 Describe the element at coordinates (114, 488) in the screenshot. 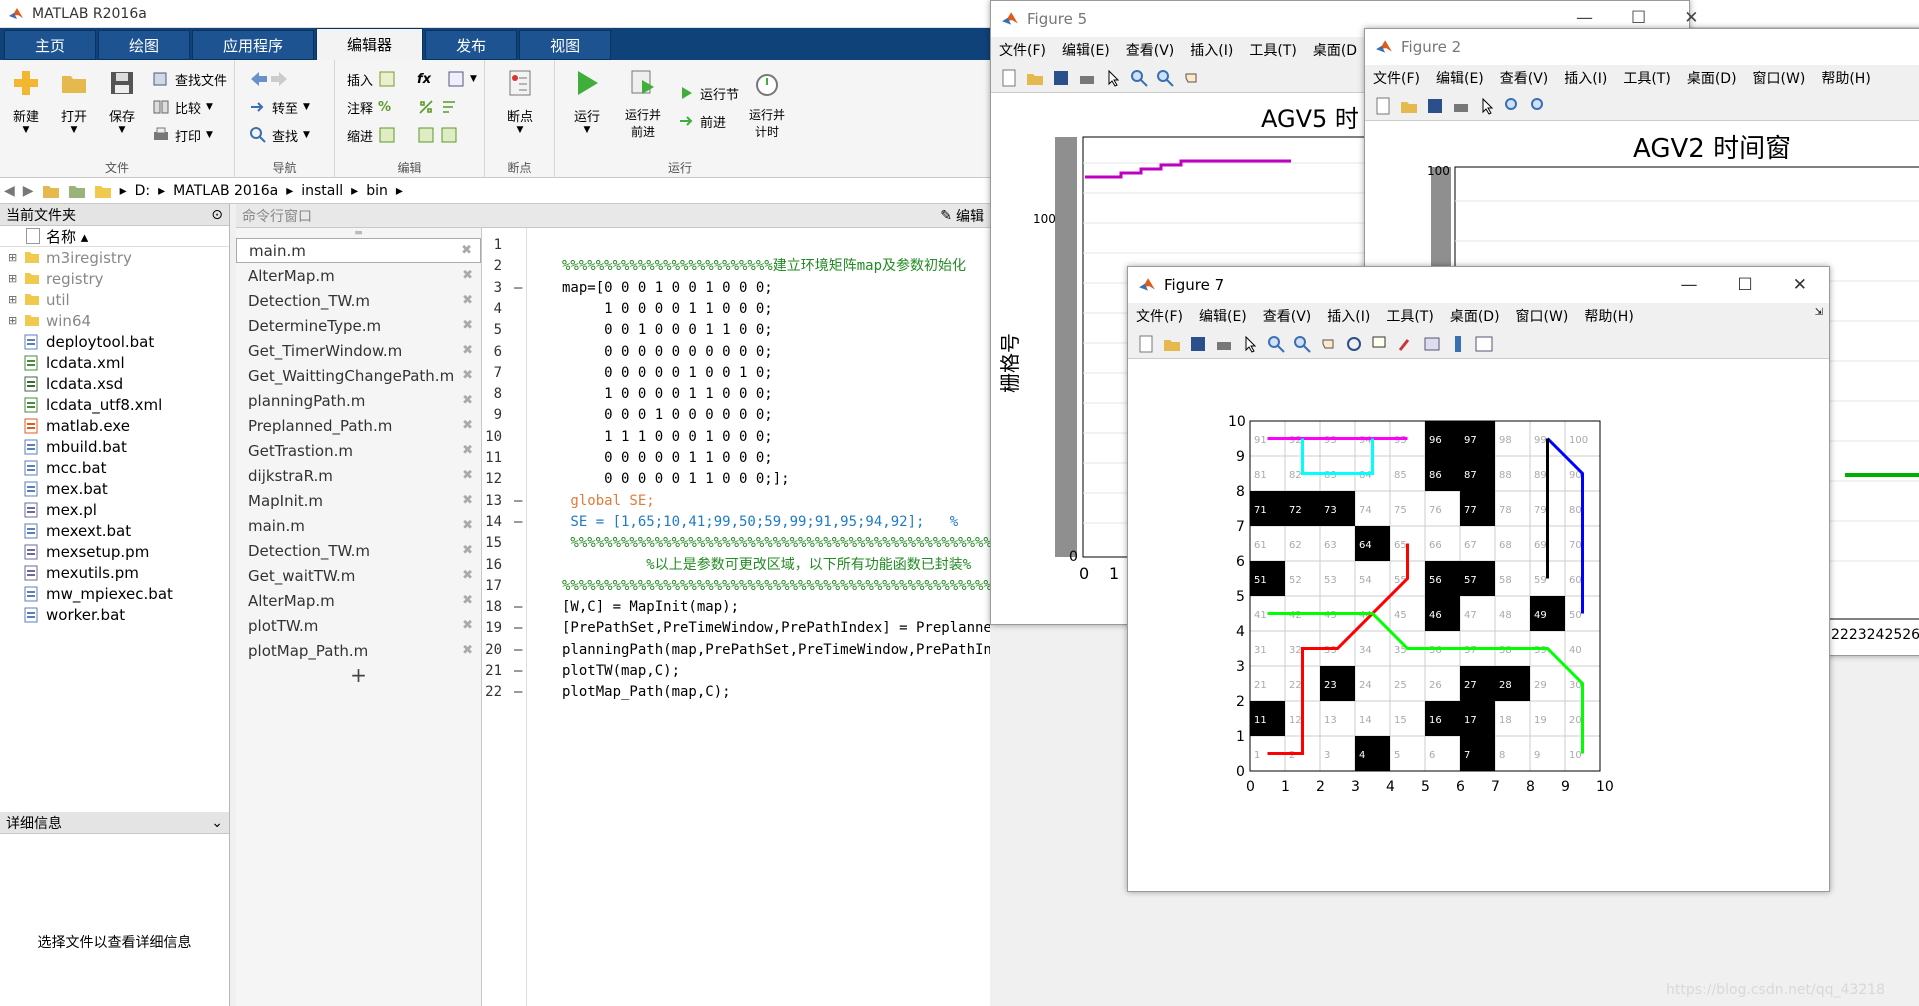

I see `file-item: mex.bat` at that location.